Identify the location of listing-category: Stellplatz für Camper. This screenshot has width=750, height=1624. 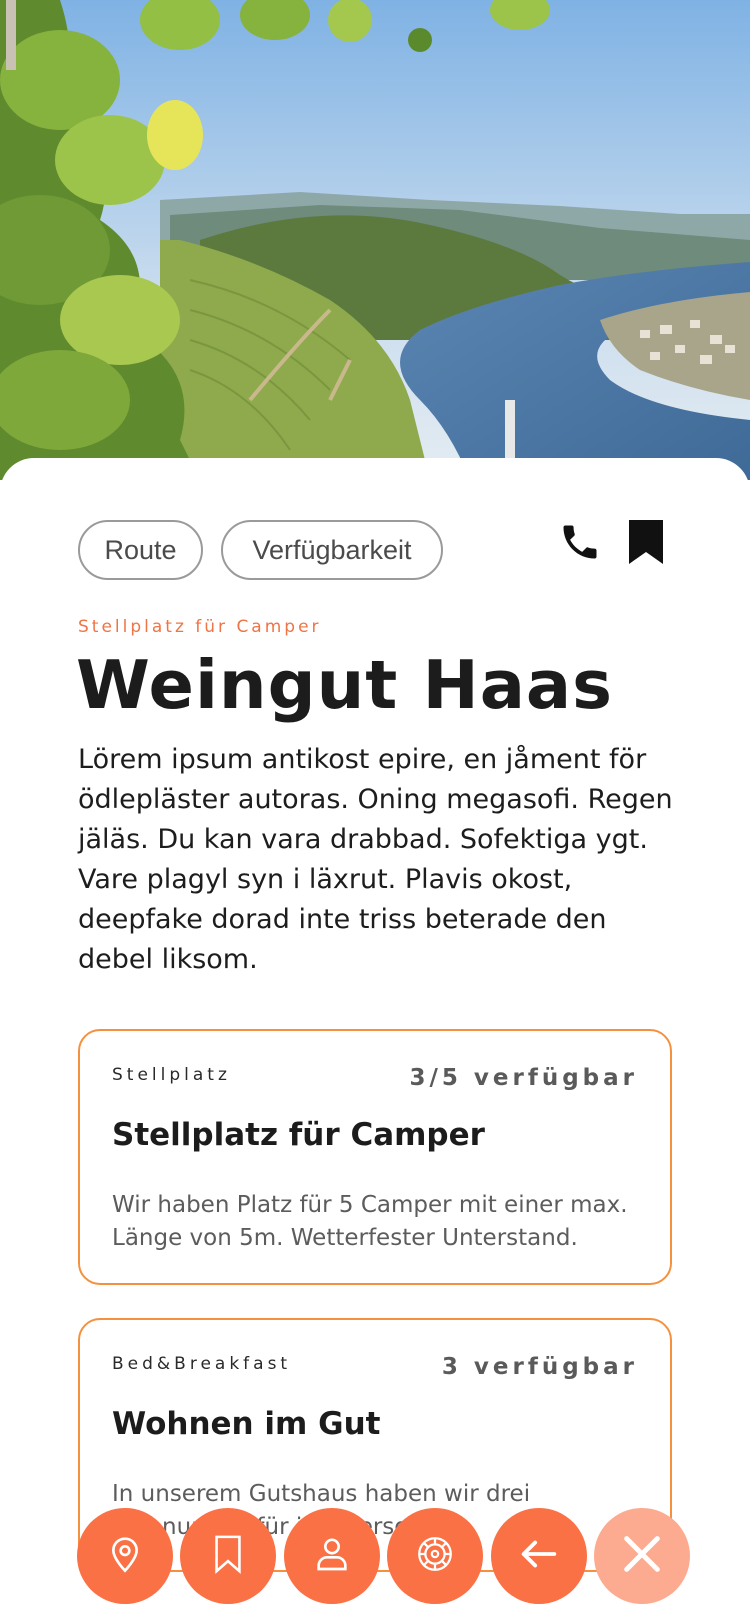
(200, 627).